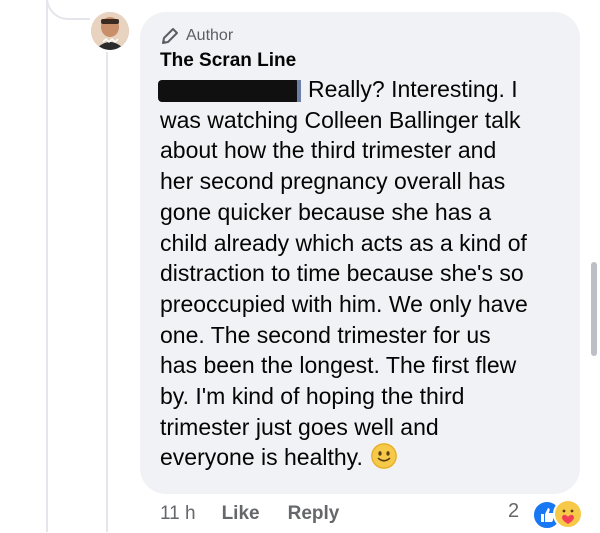 Image resolution: width=600 pixels, height=533 pixels. I want to click on reaction-count: 2, so click(513, 511).